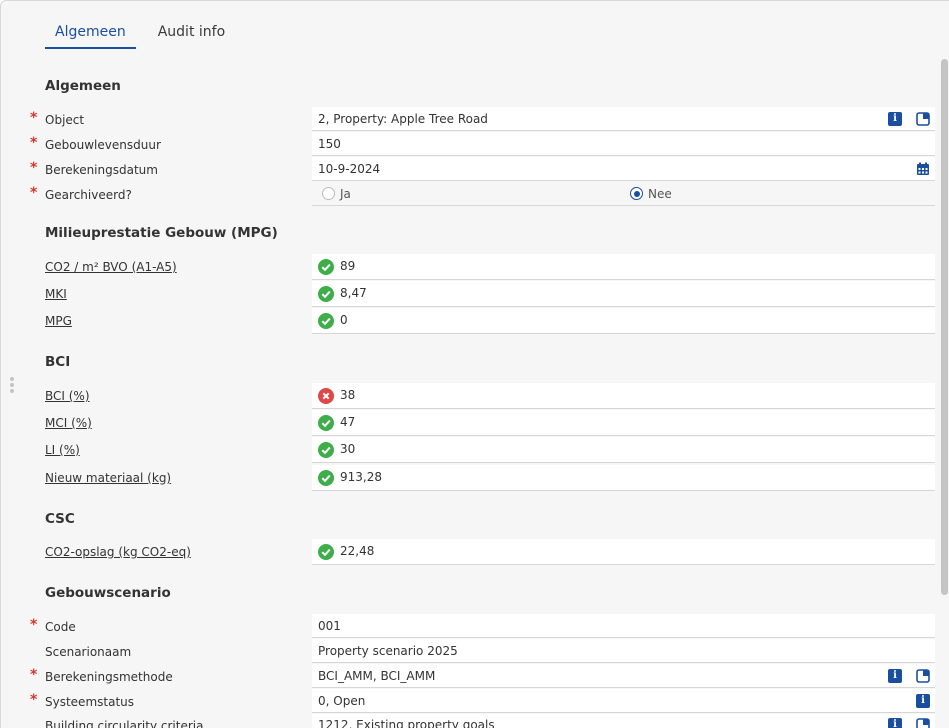 The width and height of the screenshot is (949, 728). What do you see at coordinates (403, 119) in the screenshot?
I see `object-value: 2, Property: Apple Tree Road` at bounding box center [403, 119].